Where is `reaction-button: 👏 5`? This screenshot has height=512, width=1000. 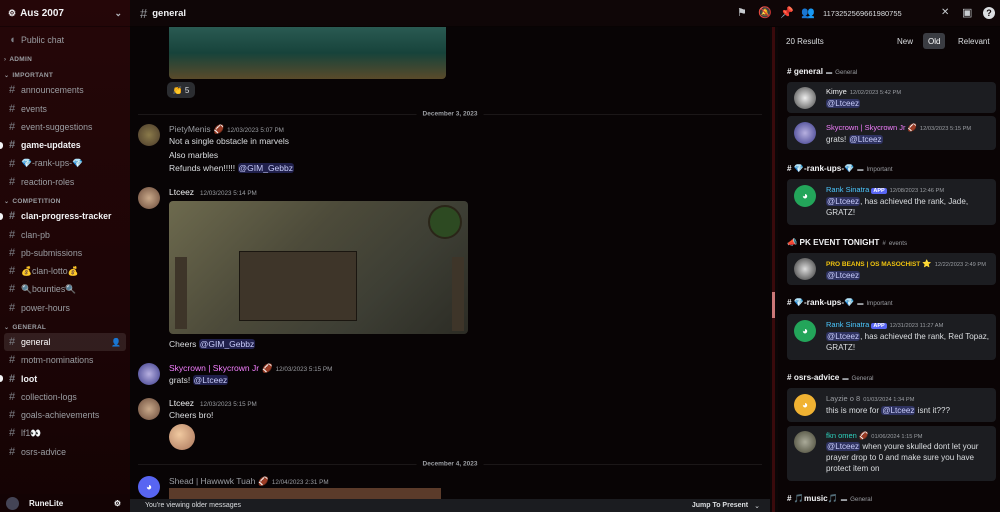
reaction-button: 👏 5 is located at coordinates (181, 90).